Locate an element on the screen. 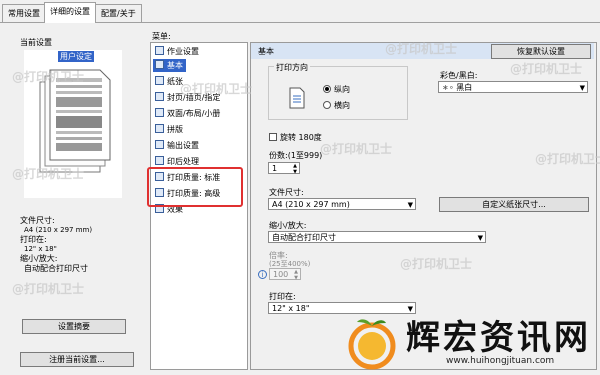 The width and height of the screenshot is (600, 375). menu-item-label: 输出设置 is located at coordinates (183, 145).